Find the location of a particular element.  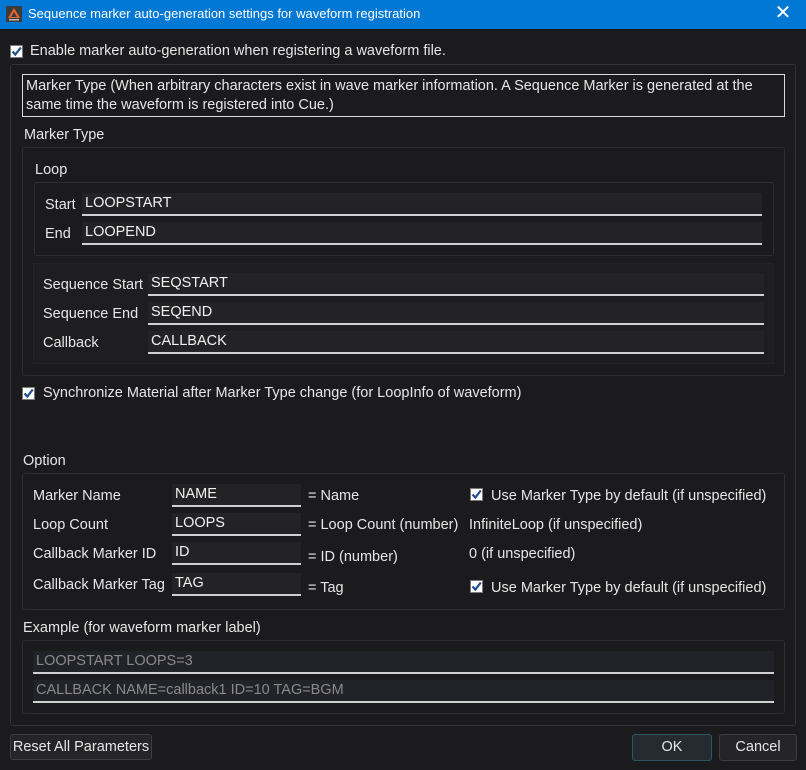

sequence-start-input: SEQSTART is located at coordinates (456, 284).